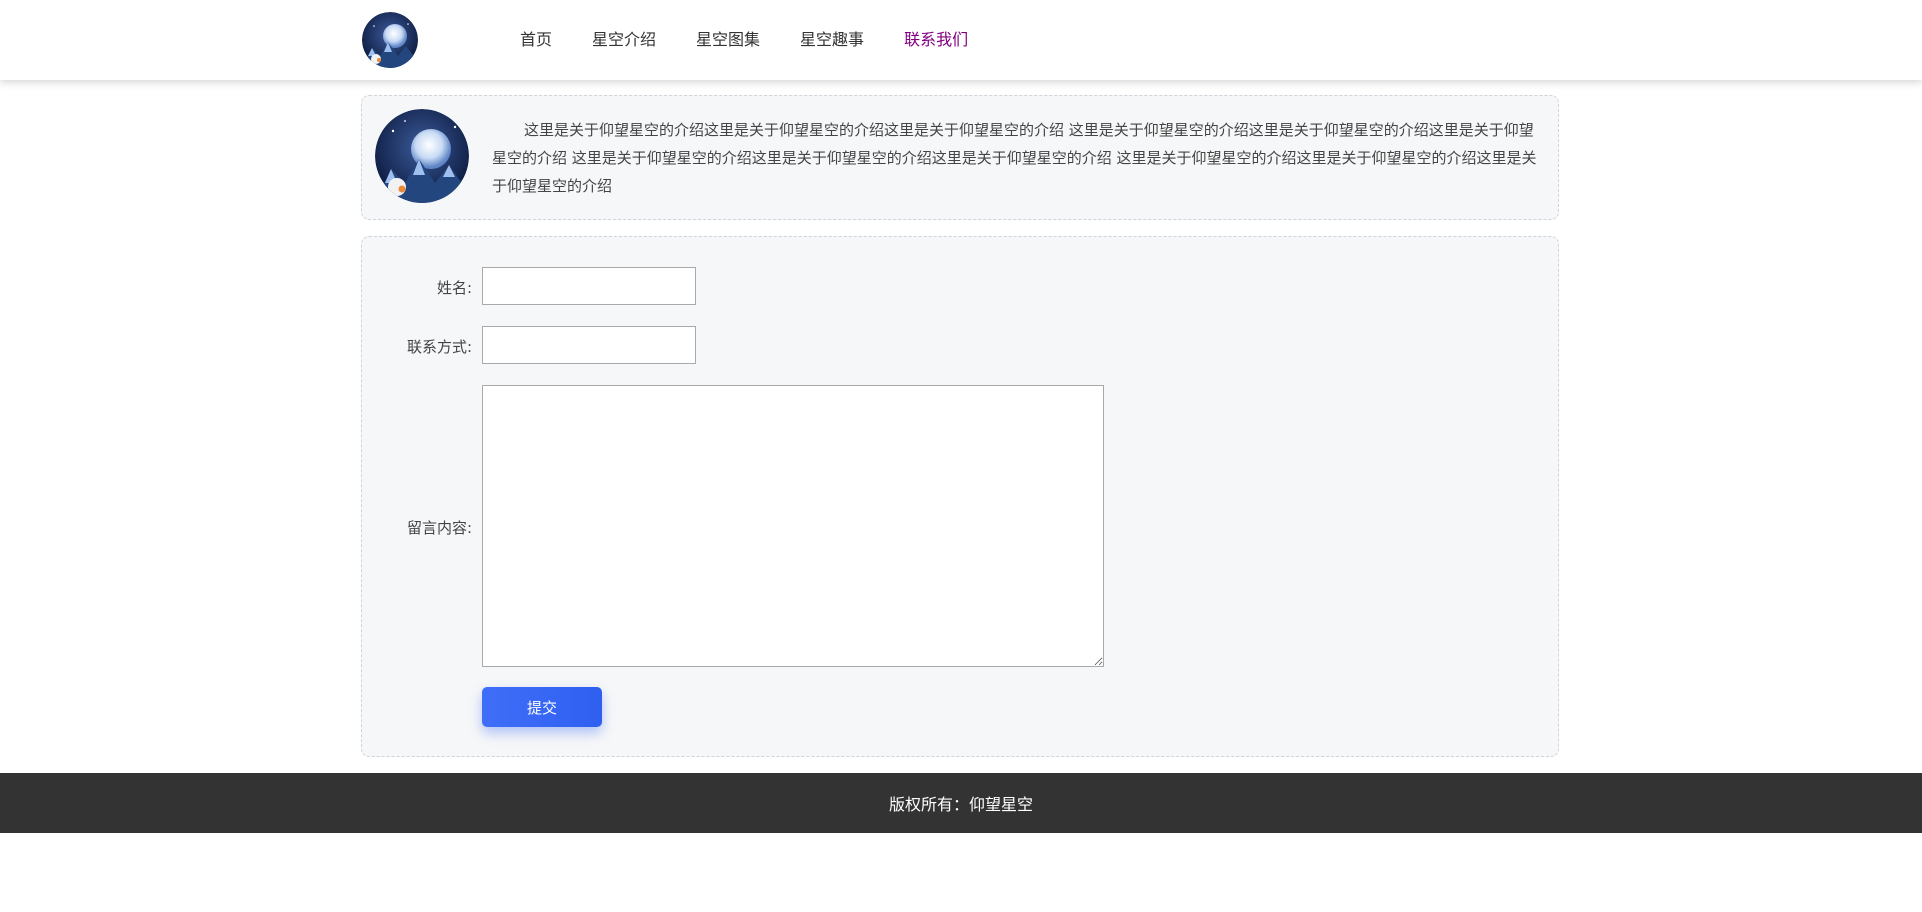 The height and width of the screenshot is (912, 1922). I want to click on nav-item-gallery: 星空图集, so click(728, 40).